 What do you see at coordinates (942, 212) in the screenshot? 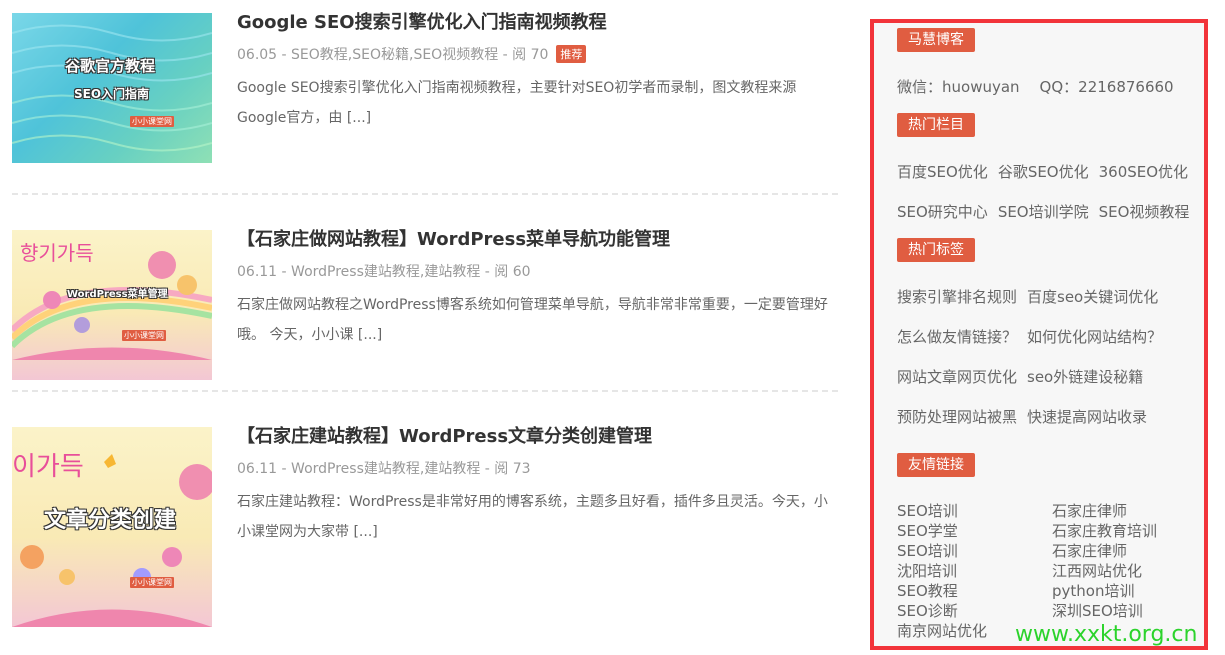
I see `hot-column-link: SEO研究中心` at bounding box center [942, 212].